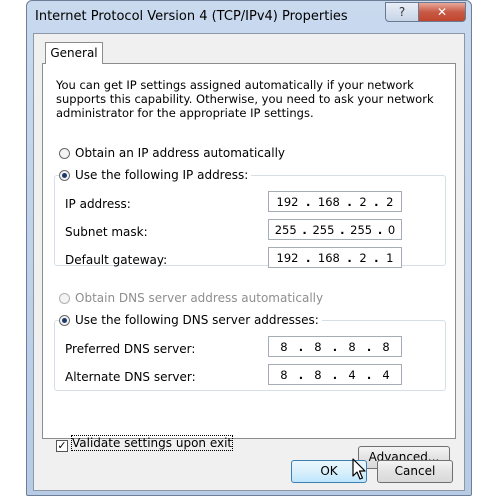 Image resolution: width=500 pixels, height=500 pixels. I want to click on default-gateway-input: 192. 168. 2. 1, so click(335, 257).